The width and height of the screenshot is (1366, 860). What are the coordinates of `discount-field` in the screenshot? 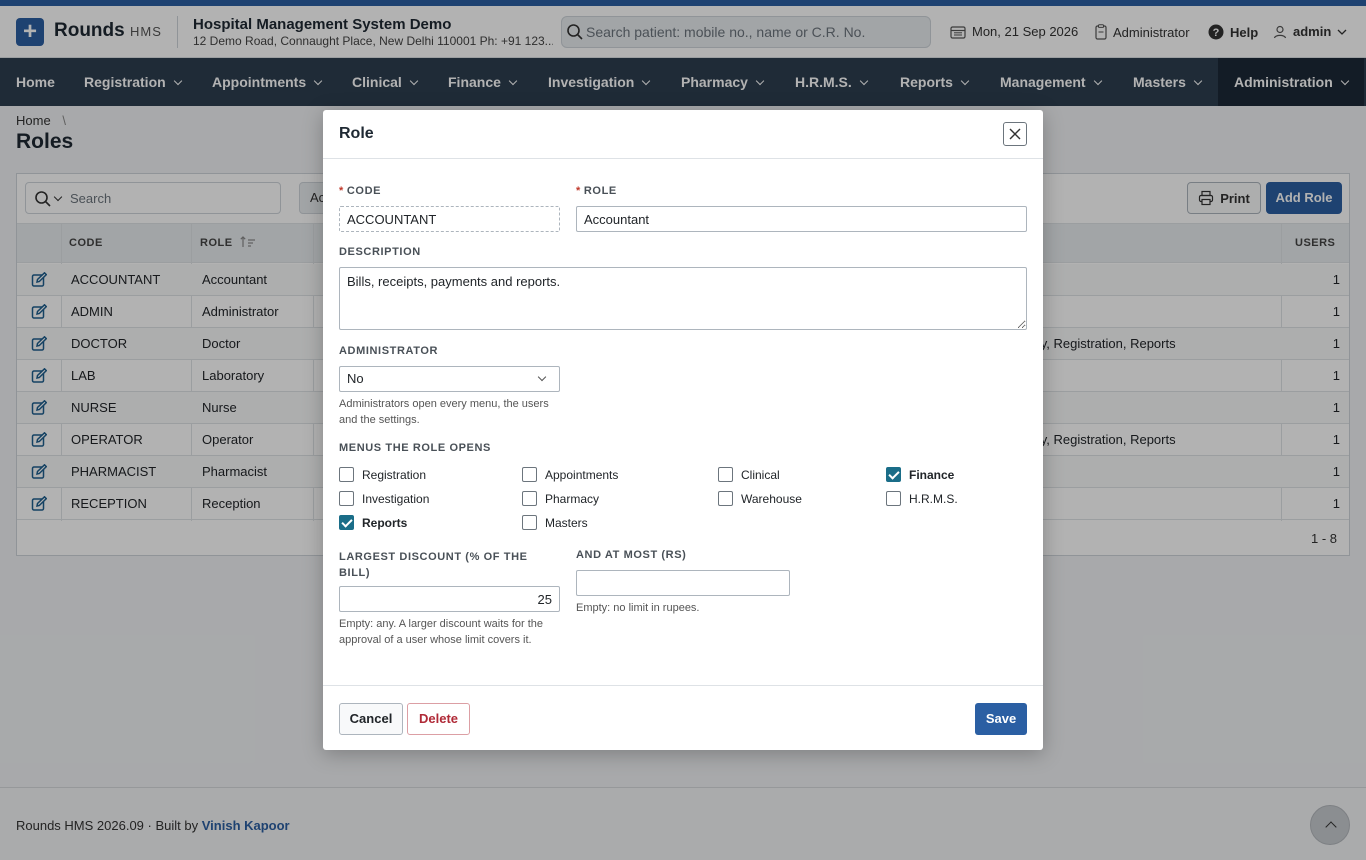 It's located at (449, 599).